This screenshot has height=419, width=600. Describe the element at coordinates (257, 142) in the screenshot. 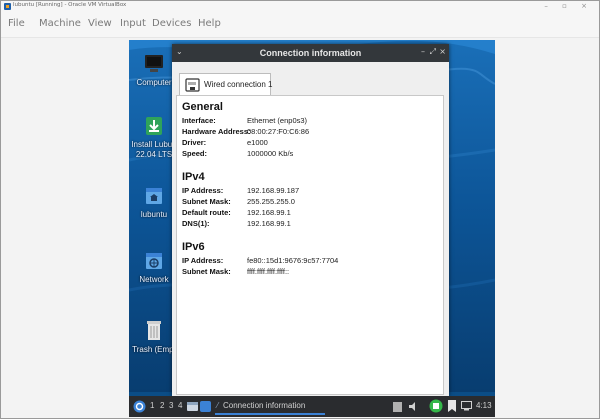

I see `info-value: e1000` at that location.